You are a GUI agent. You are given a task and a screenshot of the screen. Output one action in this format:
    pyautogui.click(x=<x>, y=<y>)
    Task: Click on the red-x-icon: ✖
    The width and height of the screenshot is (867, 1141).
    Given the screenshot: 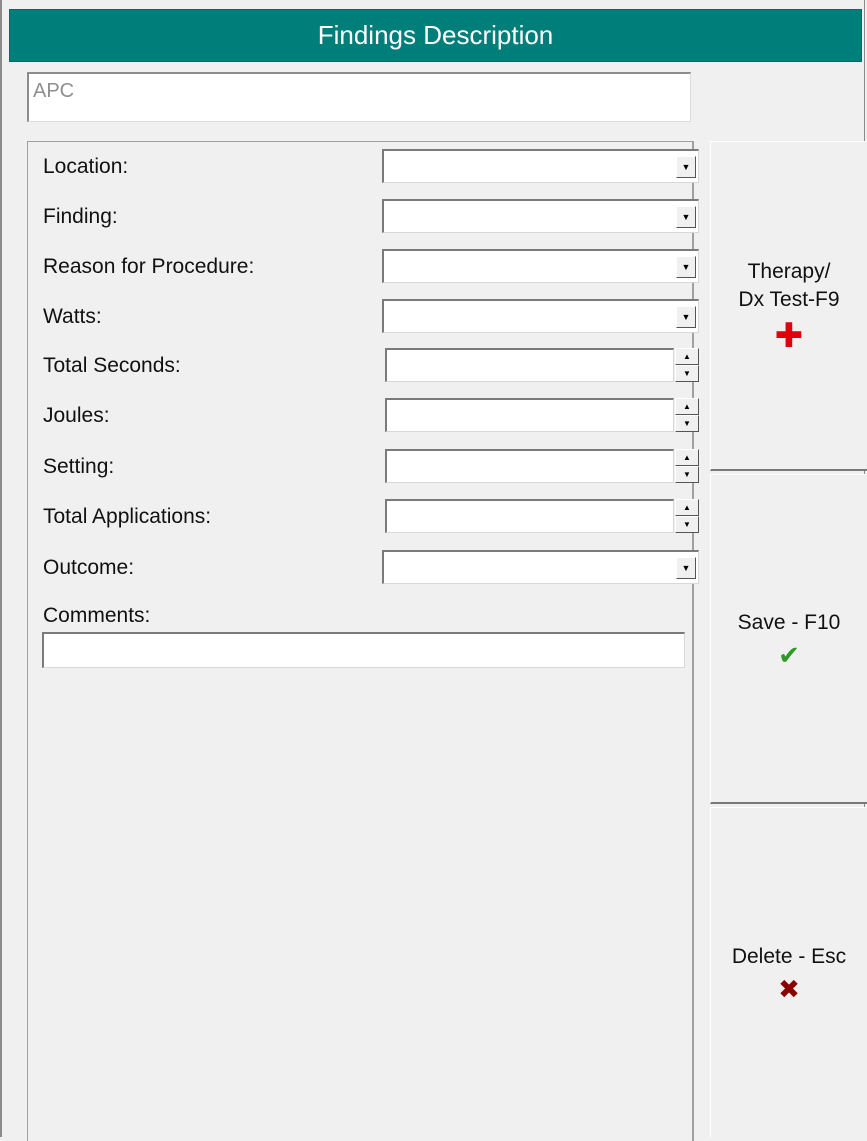 What is the action you would take?
    pyautogui.click(x=789, y=989)
    